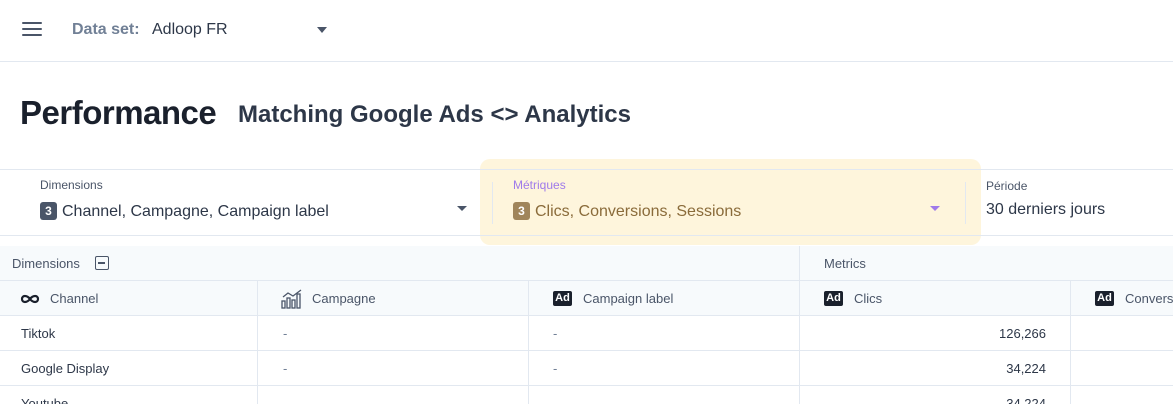 The width and height of the screenshot is (1173, 404). I want to click on hamburger-menu-icon, so click(32, 30).